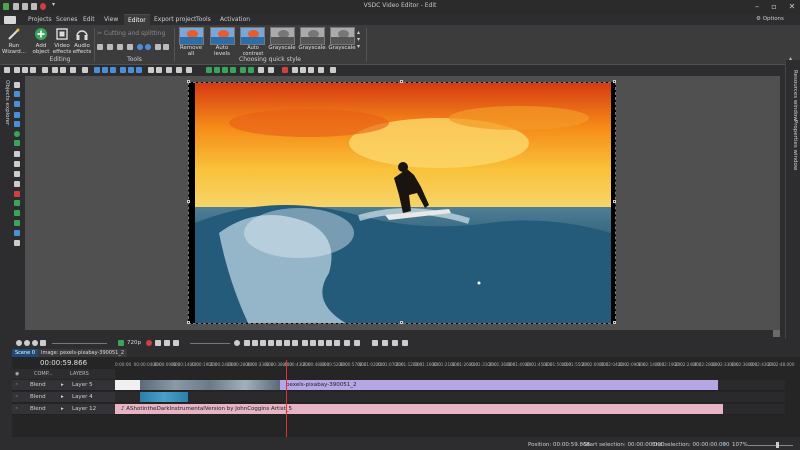 The width and height of the screenshot is (800, 450). I want to click on grid-icon, so click(85, 70).